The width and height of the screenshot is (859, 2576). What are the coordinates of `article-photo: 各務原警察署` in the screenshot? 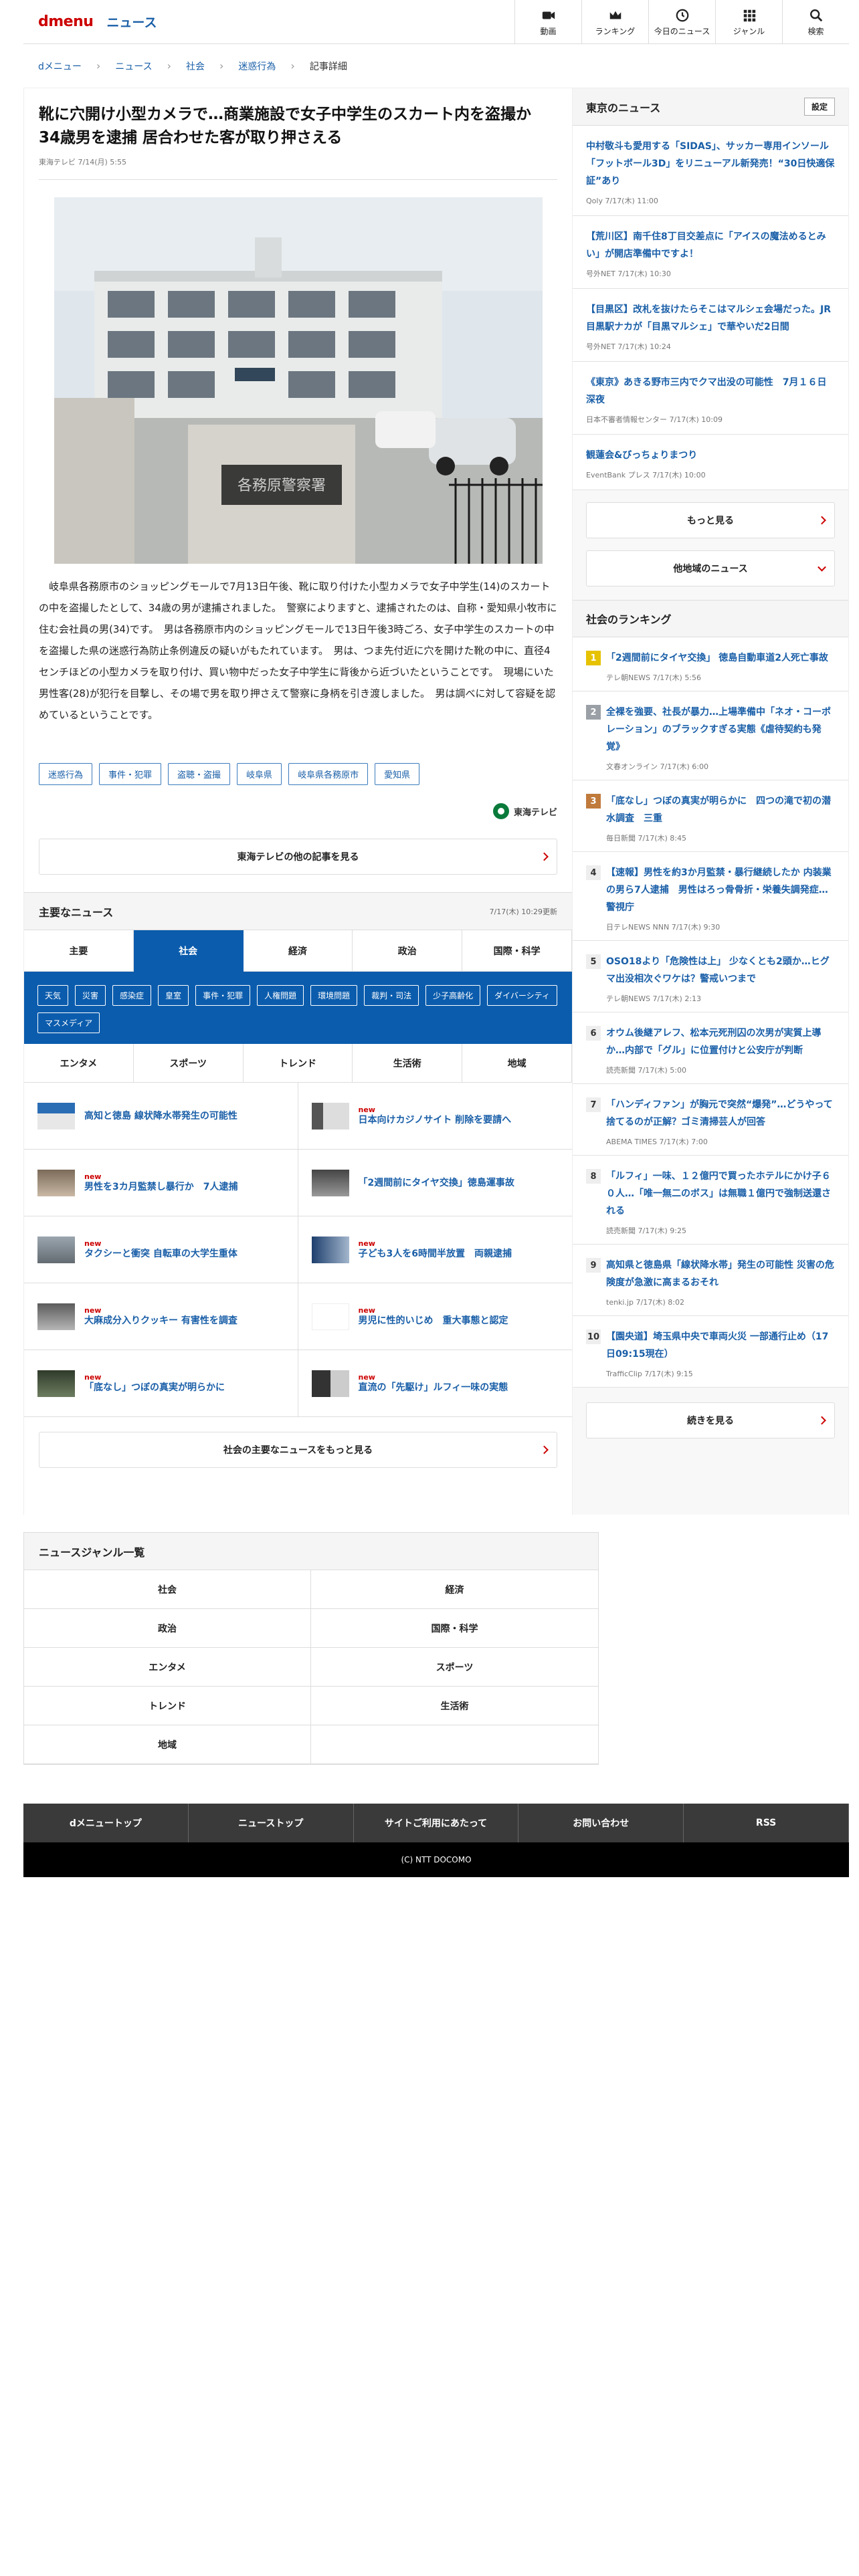 It's located at (299, 380).